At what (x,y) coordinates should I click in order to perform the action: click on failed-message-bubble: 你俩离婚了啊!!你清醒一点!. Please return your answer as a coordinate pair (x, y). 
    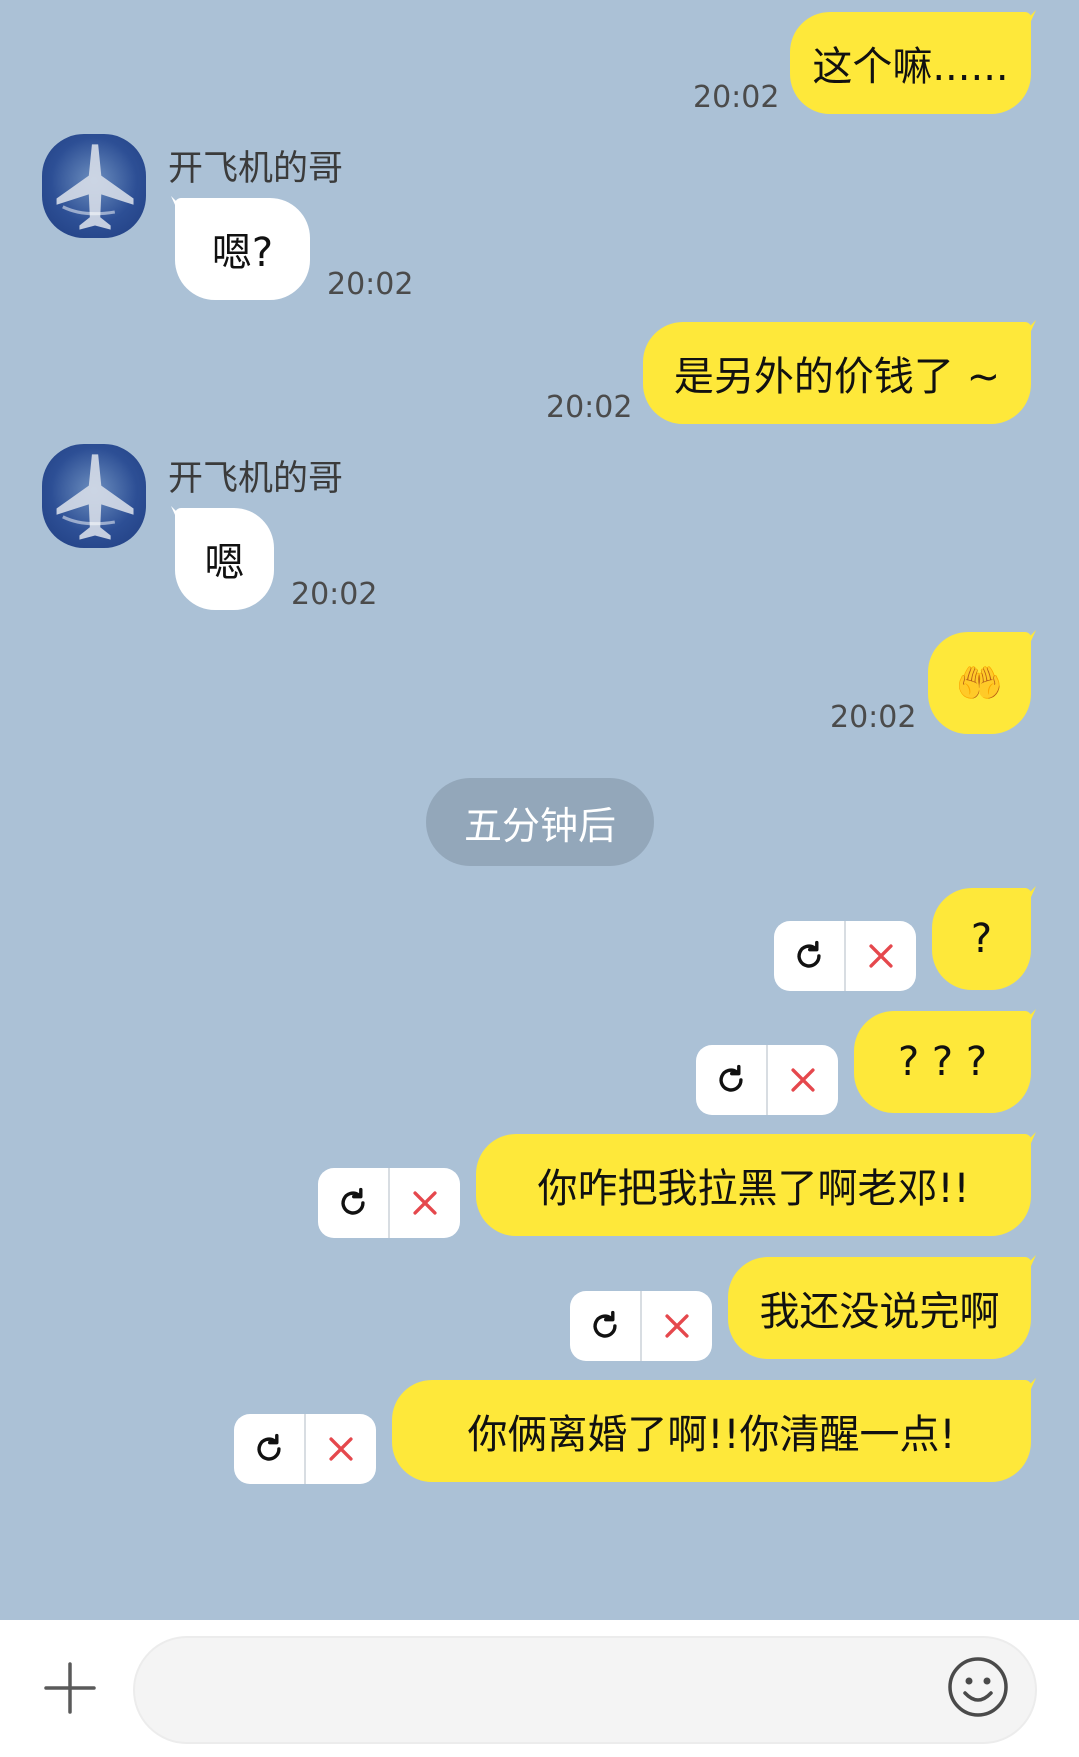
    Looking at the image, I should click on (711, 1431).